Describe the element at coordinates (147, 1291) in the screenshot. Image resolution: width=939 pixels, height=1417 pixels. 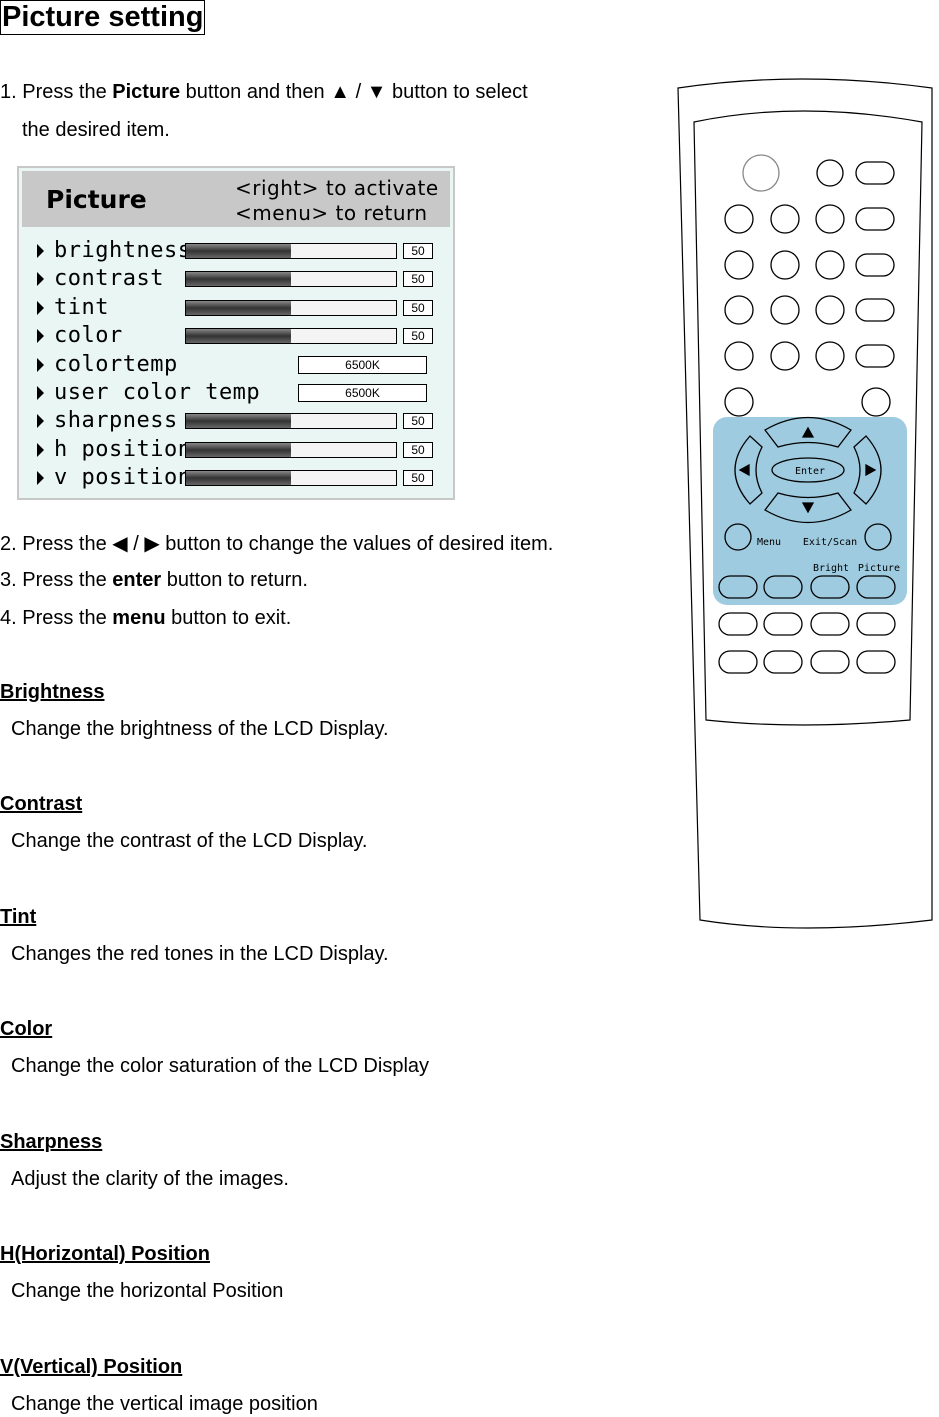
I see `section-text: Change the horizontal Position` at that location.